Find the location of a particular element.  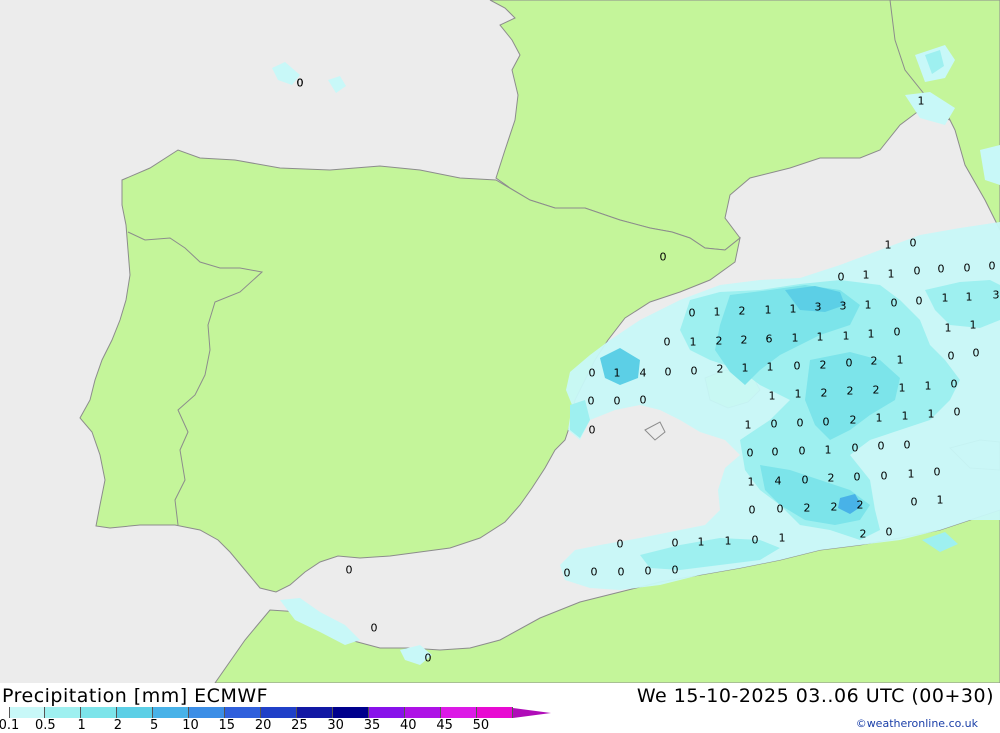

credit-link: ©weatheronline.co.uk is located at coordinates (917, 723).